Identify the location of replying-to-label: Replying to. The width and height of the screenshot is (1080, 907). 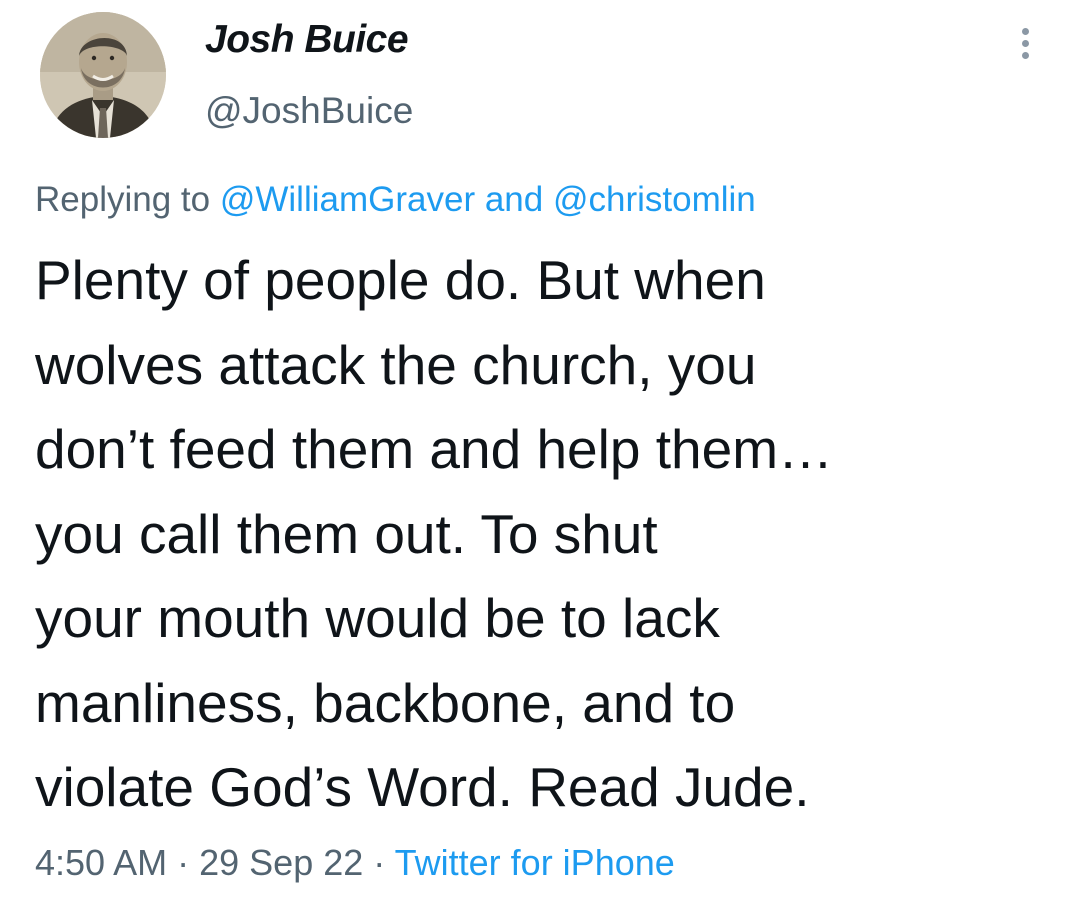
(123, 199).